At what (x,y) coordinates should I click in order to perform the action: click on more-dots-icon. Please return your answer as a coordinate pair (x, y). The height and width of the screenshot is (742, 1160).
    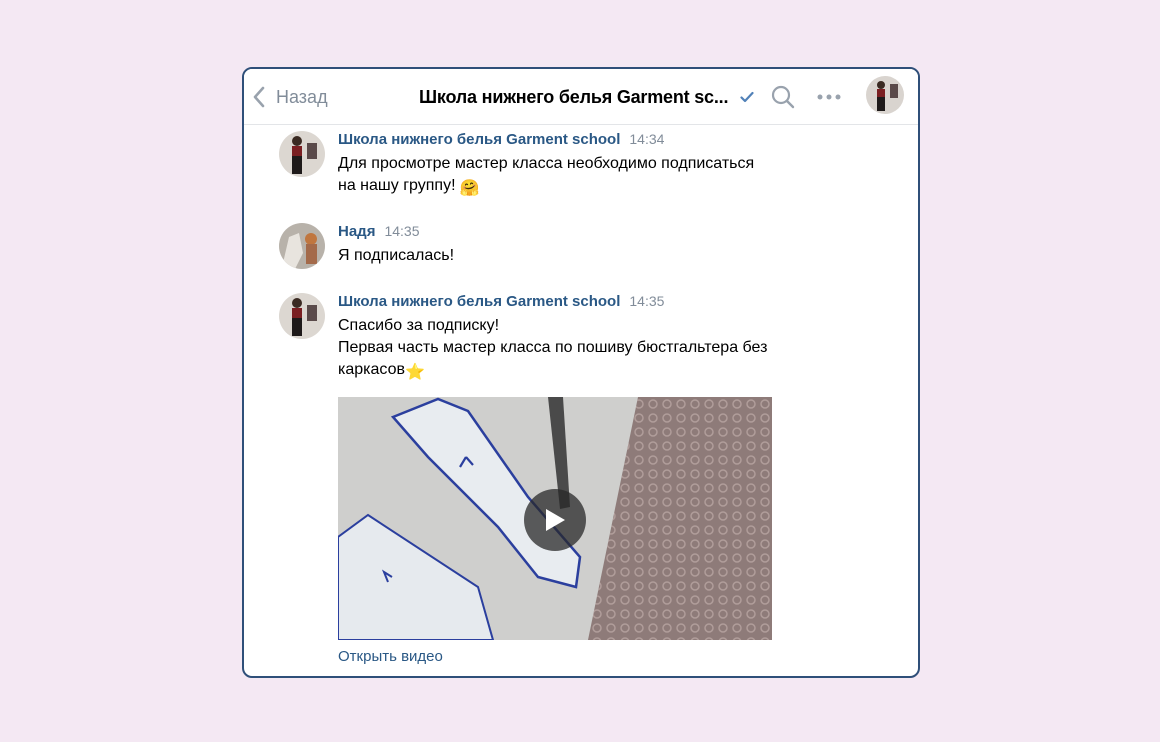
    Looking at the image, I should click on (829, 97).